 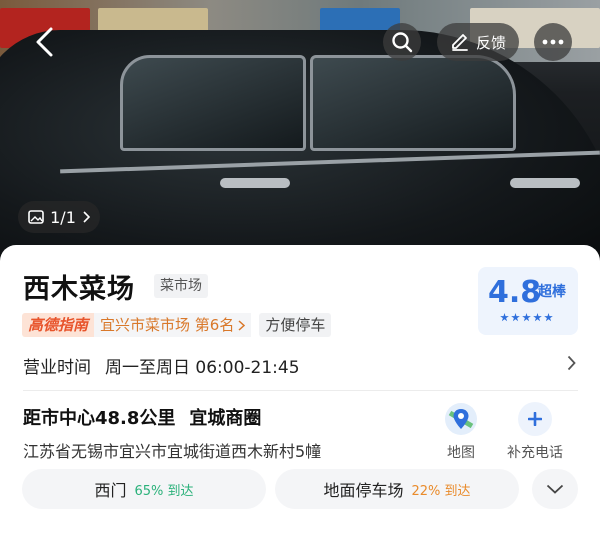 What do you see at coordinates (552, 292) in the screenshot?
I see `rating-label: 超棒` at bounding box center [552, 292].